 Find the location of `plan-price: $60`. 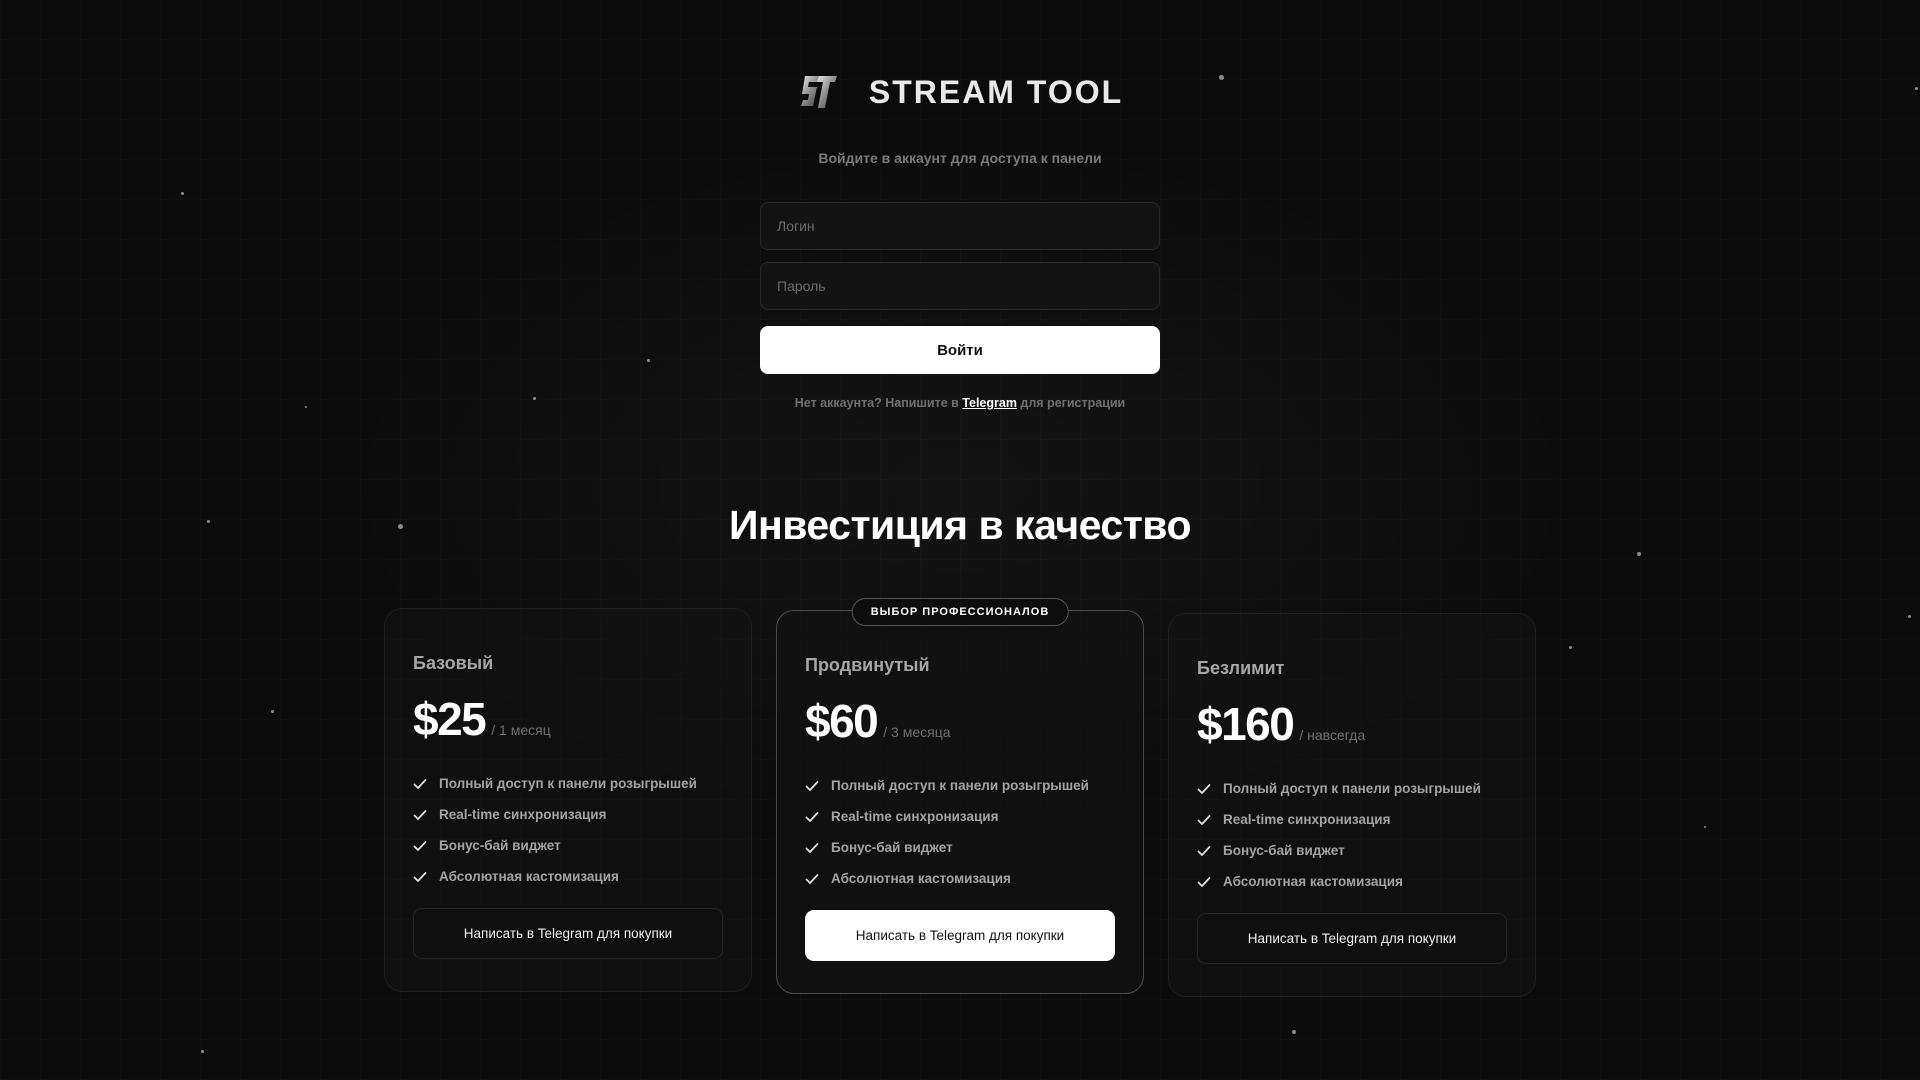

plan-price: $60 is located at coordinates (842, 721).